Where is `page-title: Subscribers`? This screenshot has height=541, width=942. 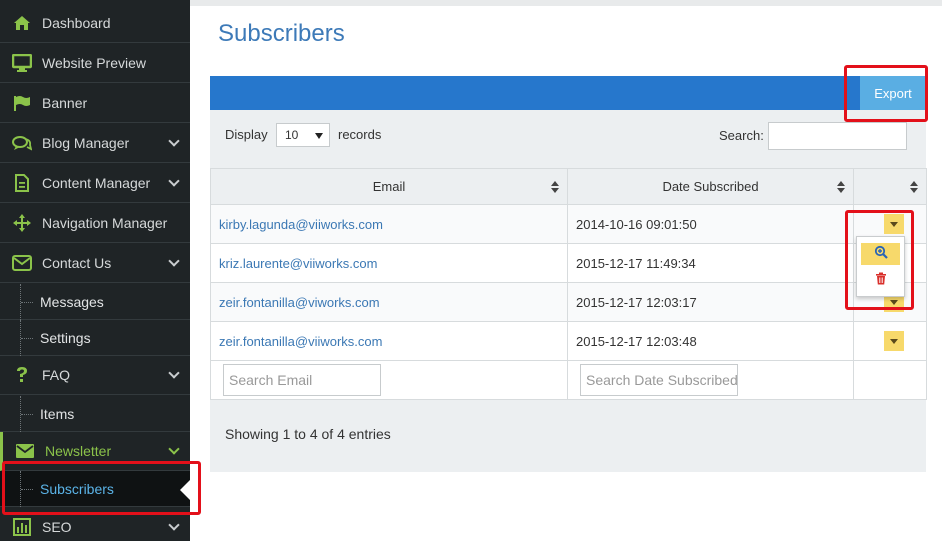 page-title: Subscribers is located at coordinates (281, 33).